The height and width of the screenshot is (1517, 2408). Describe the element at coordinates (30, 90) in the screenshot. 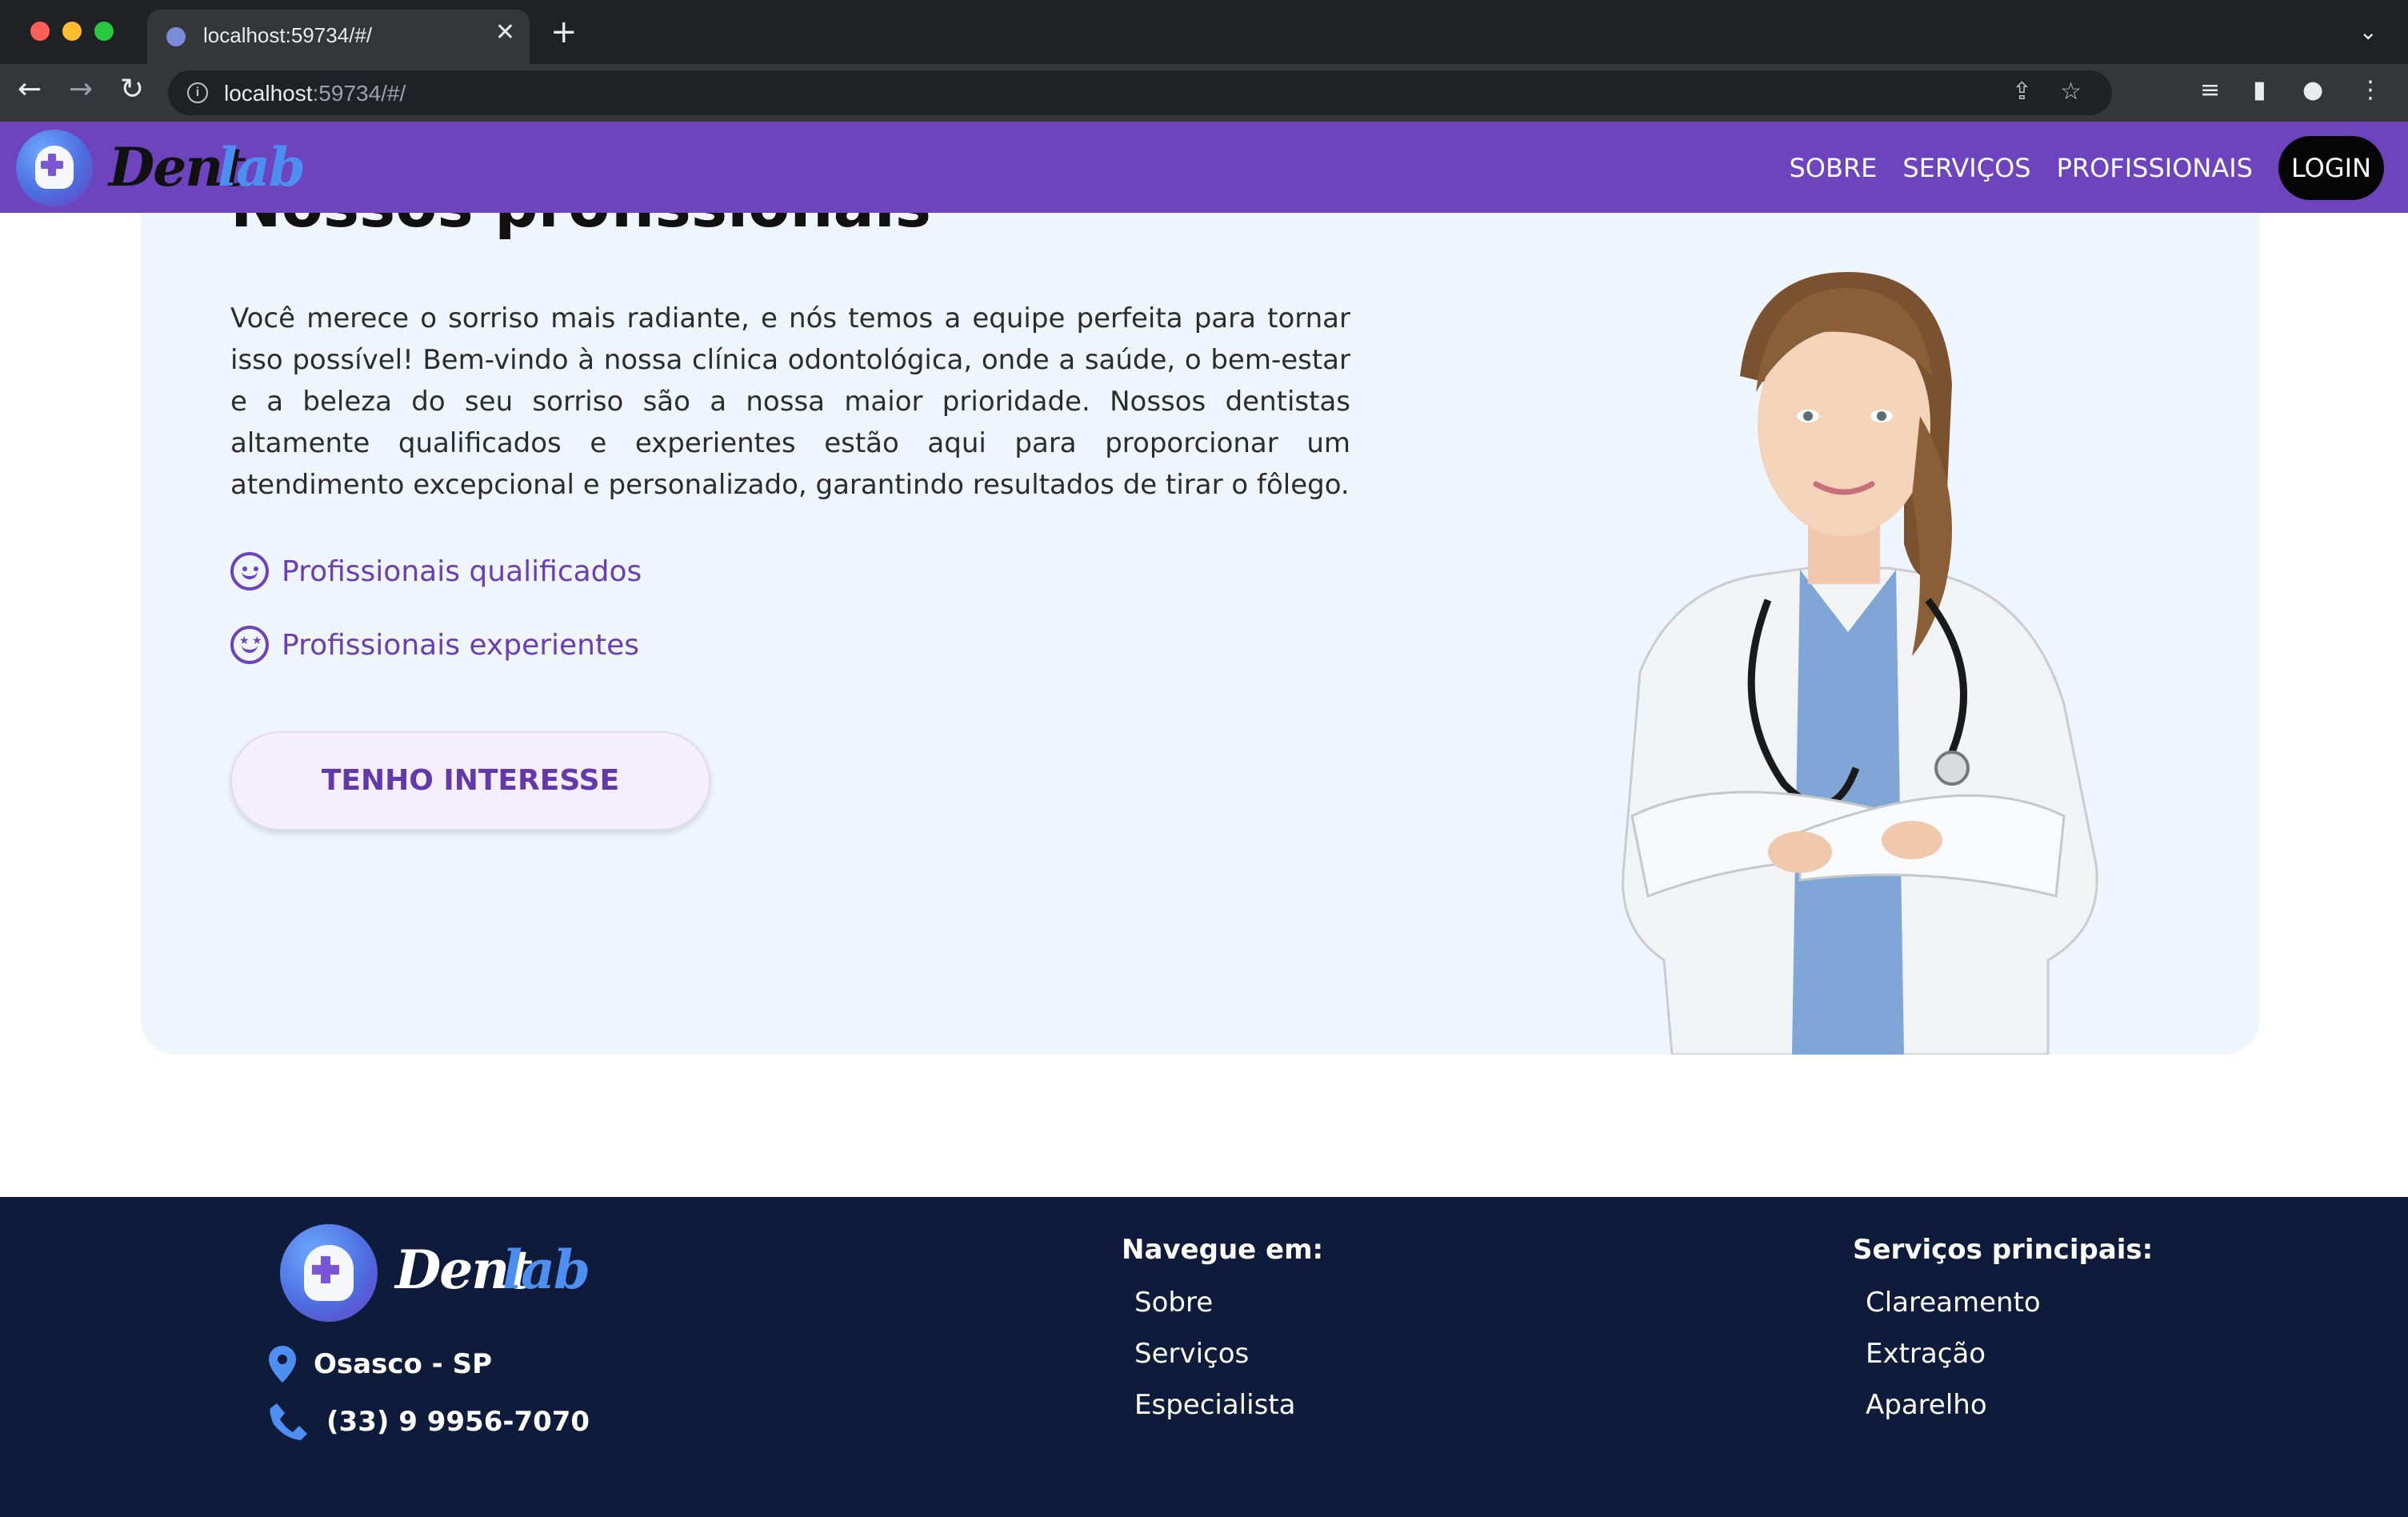

I see `back-arrow-icon: ←` at that location.